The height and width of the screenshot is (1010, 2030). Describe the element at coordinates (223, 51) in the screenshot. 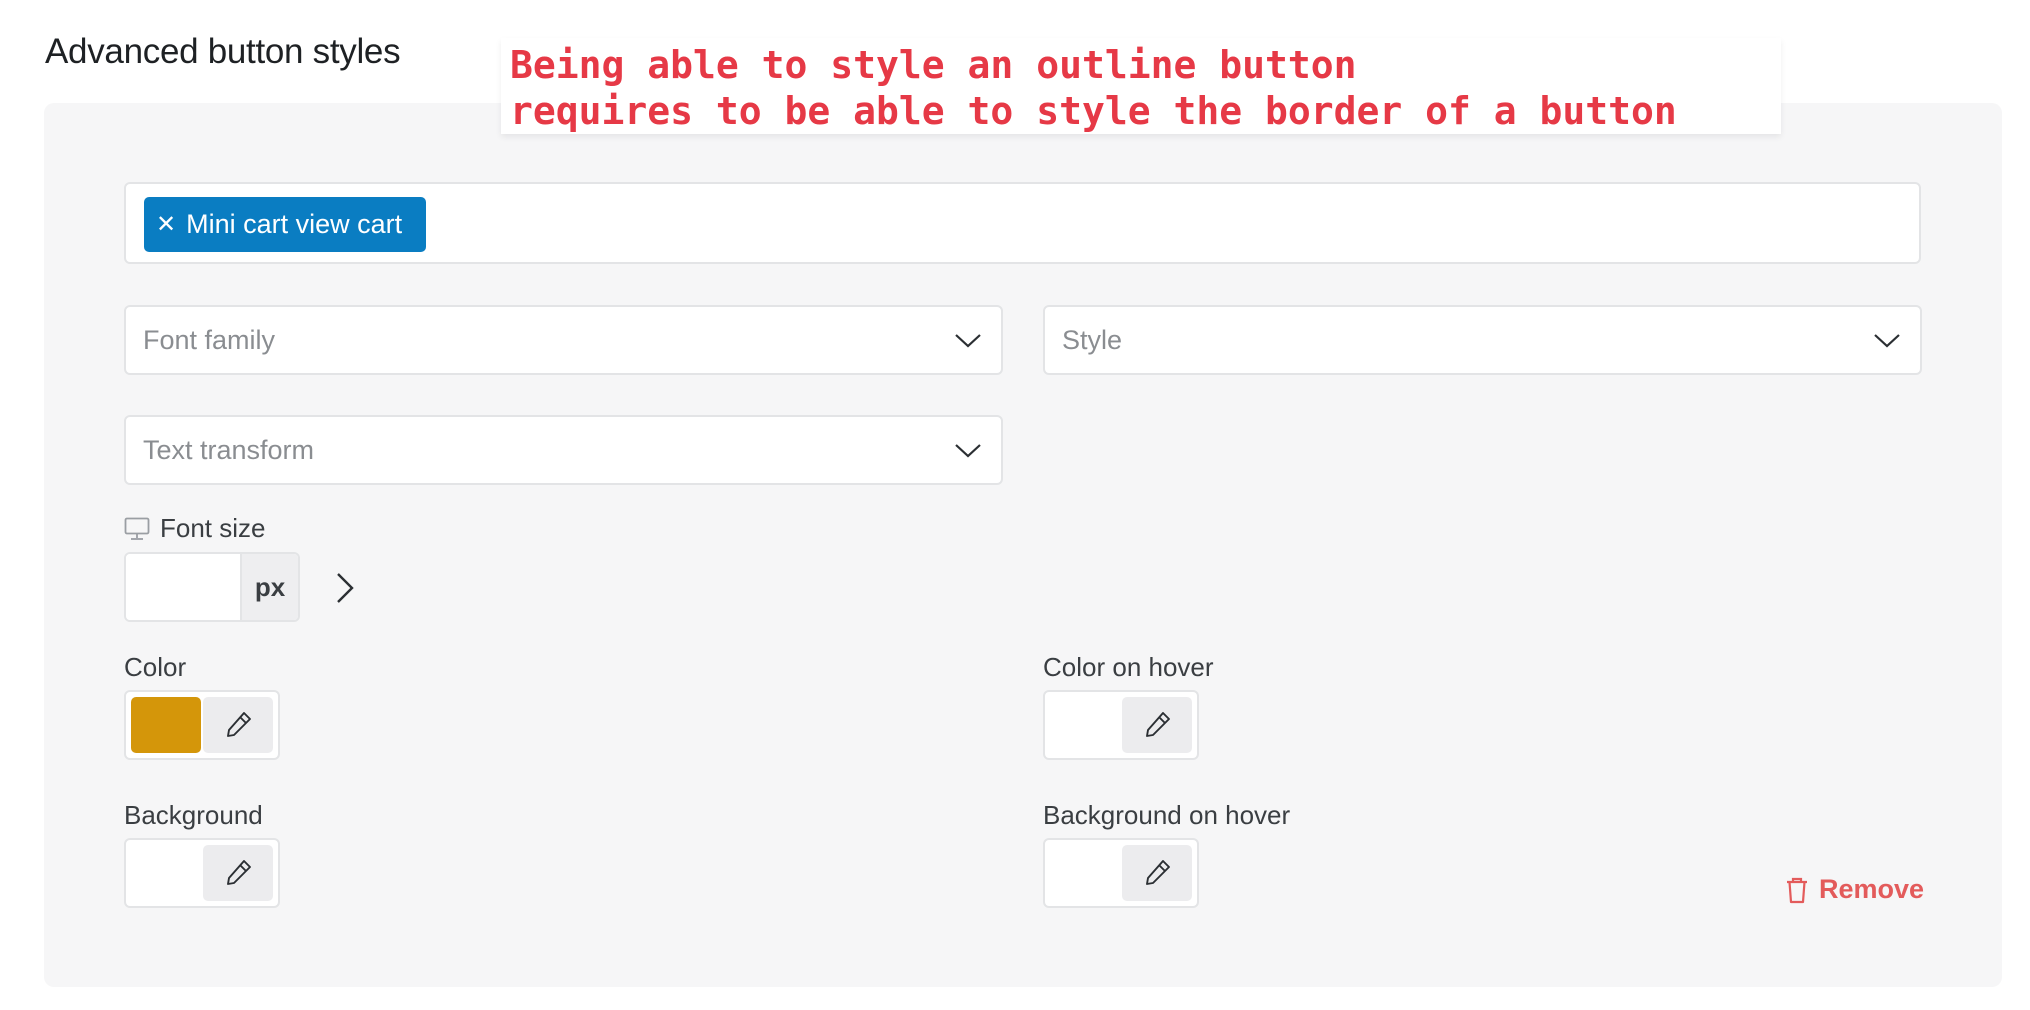

I see `section-title: Advanced button styles` at that location.